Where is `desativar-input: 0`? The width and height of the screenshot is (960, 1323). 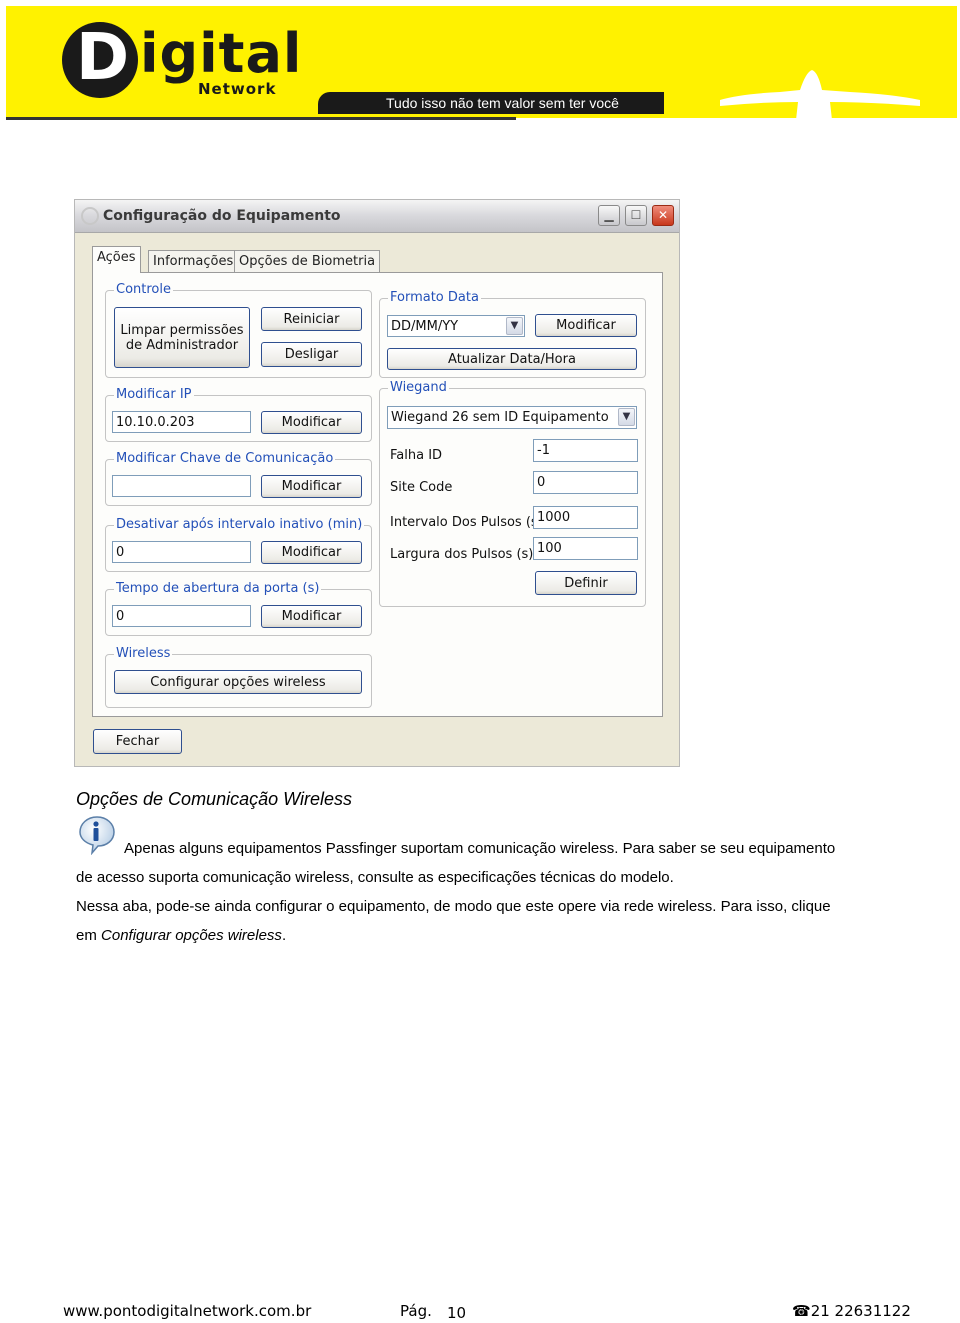 desativar-input: 0 is located at coordinates (181, 552).